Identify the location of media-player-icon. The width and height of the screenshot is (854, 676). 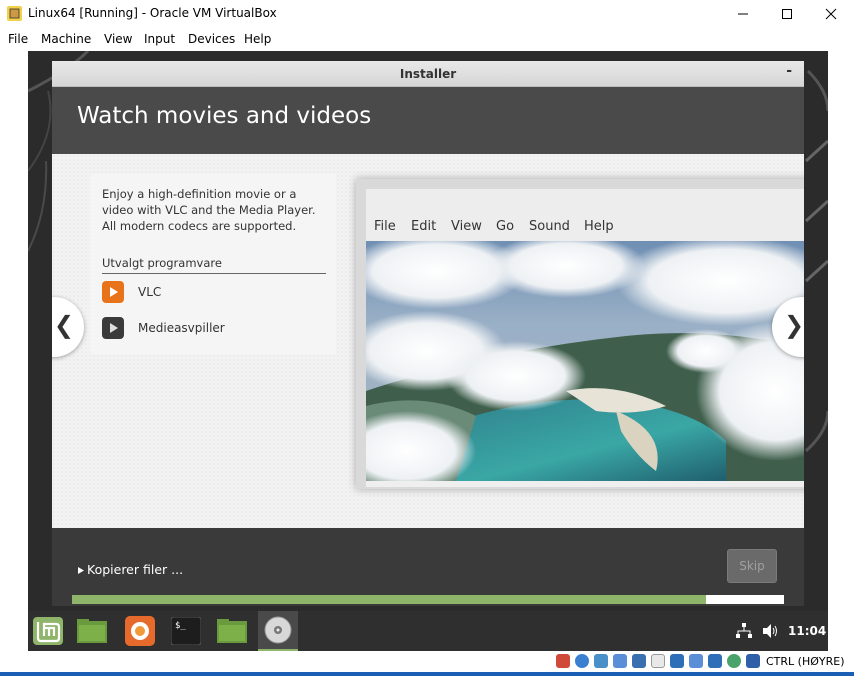
(113, 328).